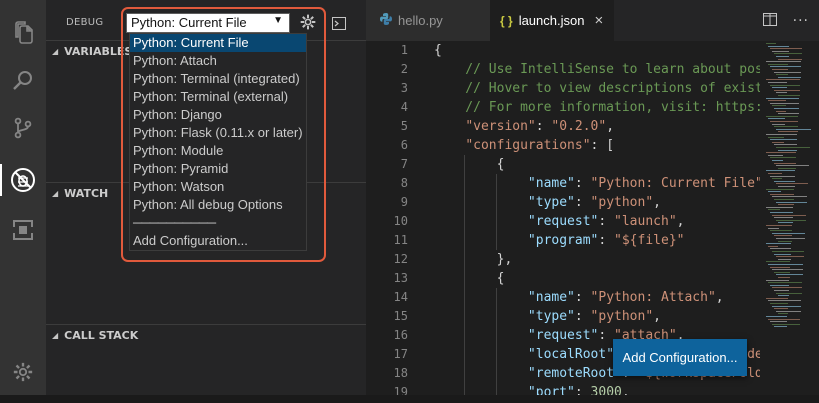 The height and width of the screenshot is (403, 819). I want to click on tab-label: launch.json, so click(551, 20).